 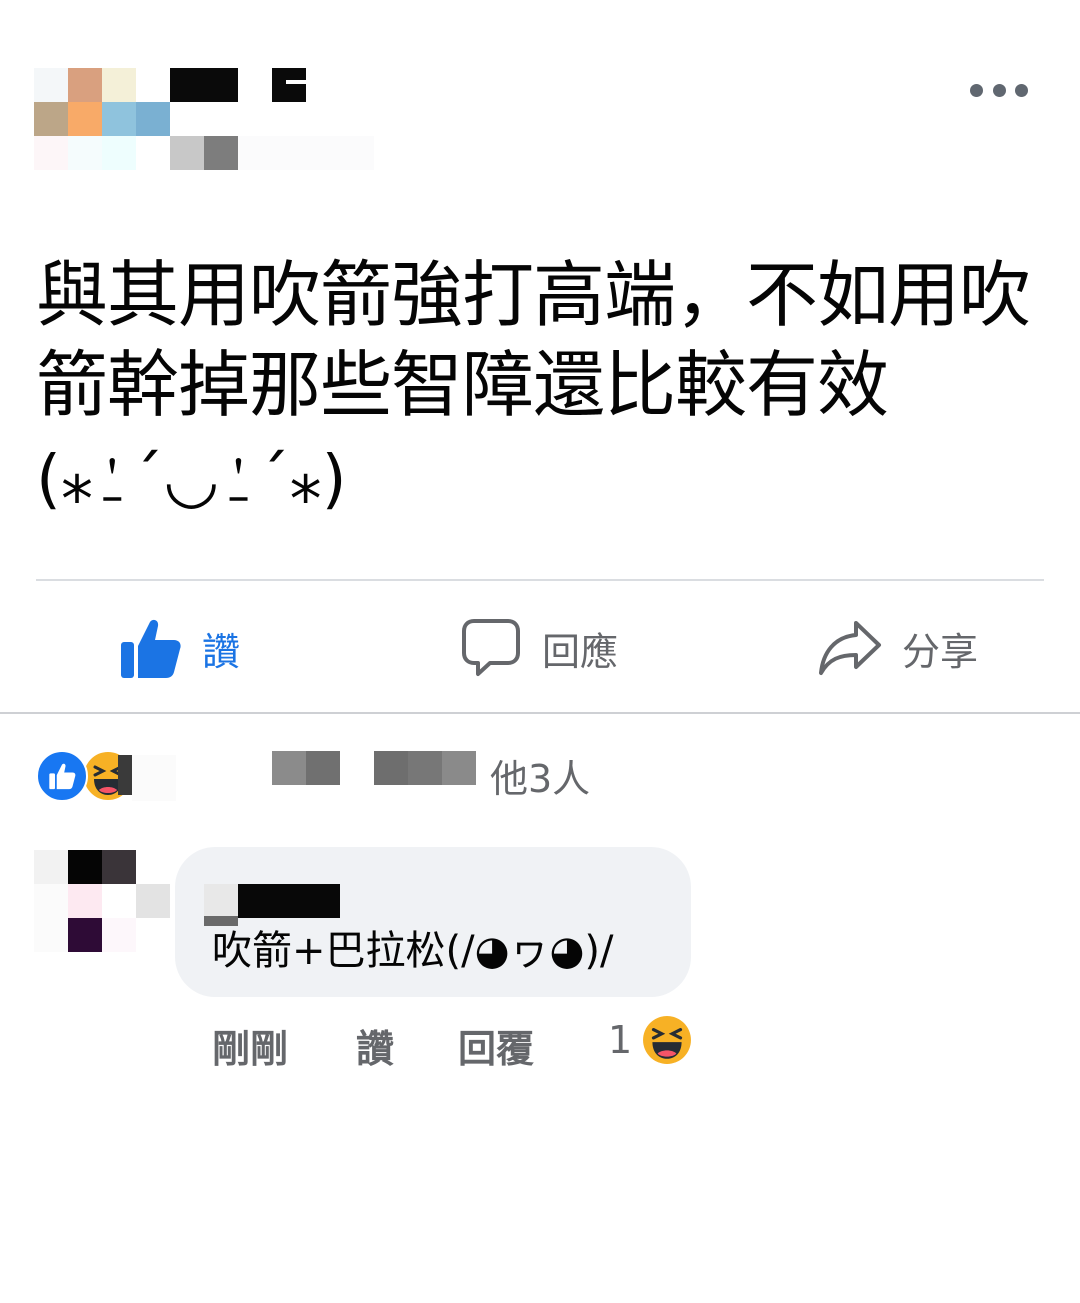 What do you see at coordinates (533, 340) in the screenshot?
I see `post-body: 與其用吹箭強打高端，不如用吹箭幹掉那些智障還比較有效` at bounding box center [533, 340].